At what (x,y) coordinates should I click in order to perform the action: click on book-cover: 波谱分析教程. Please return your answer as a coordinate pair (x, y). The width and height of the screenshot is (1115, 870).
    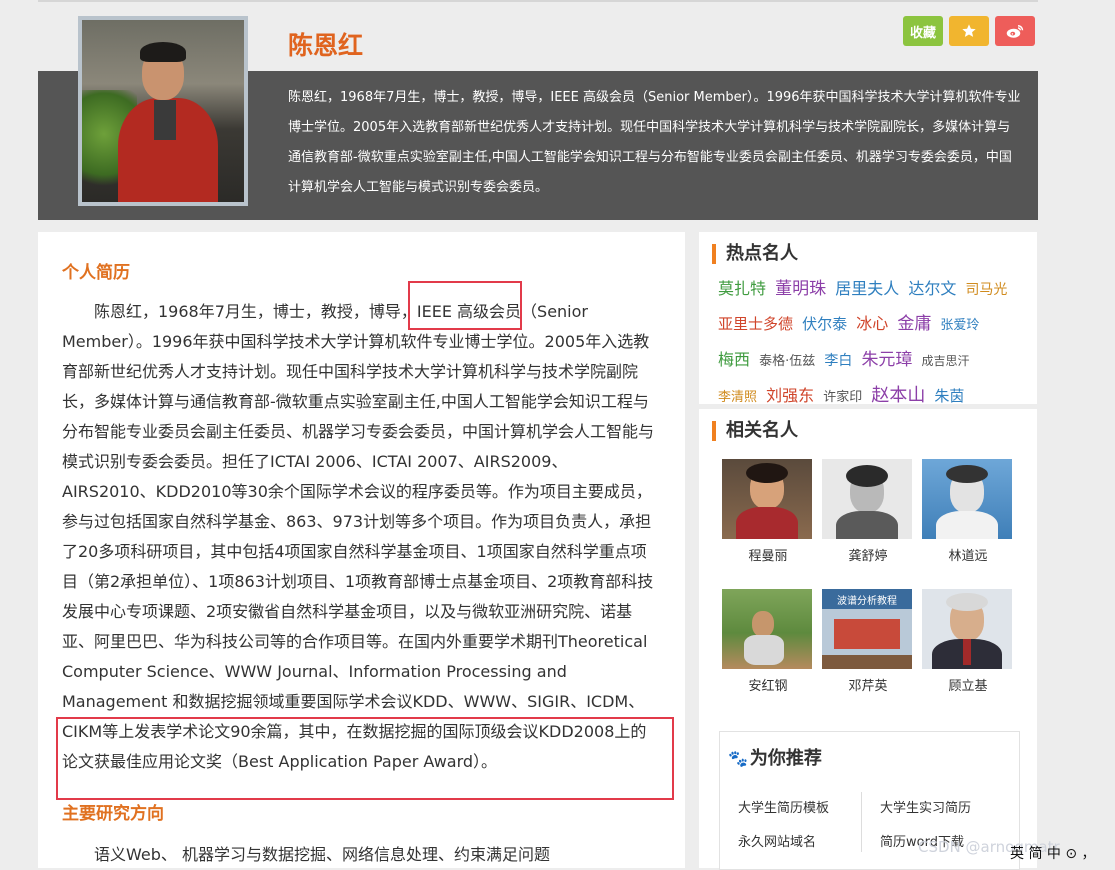
    Looking at the image, I should click on (867, 629).